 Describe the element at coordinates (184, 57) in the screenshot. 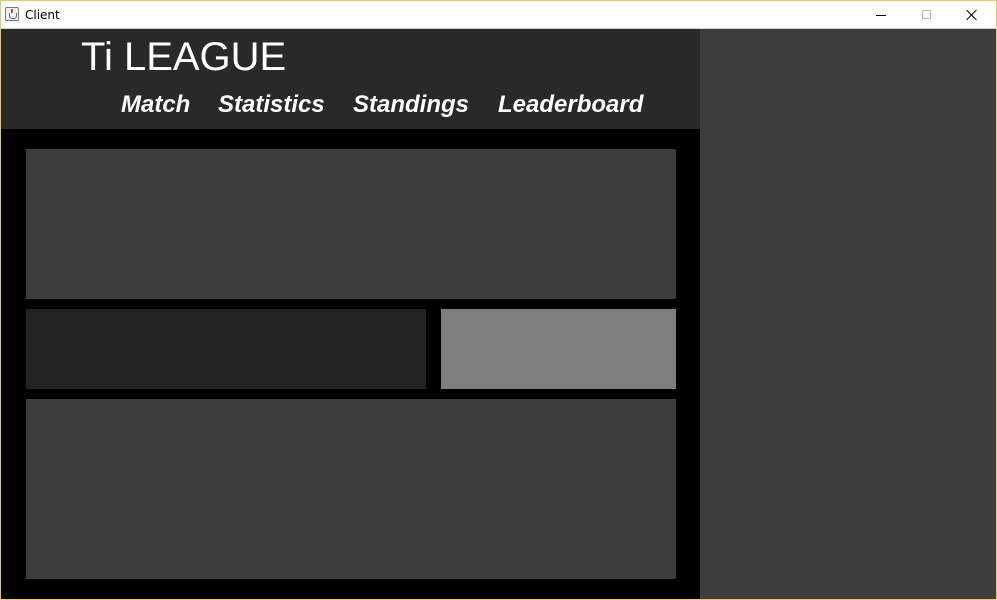

I see `brand-title: Ti LEAGUE` at that location.